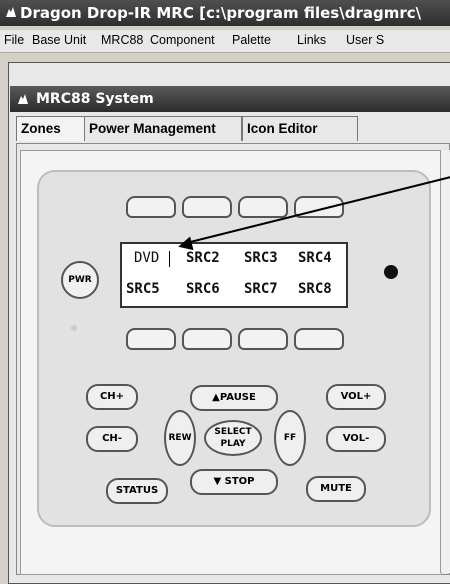 This screenshot has height=584, width=450. What do you see at coordinates (365, 40) in the screenshot?
I see `menu-user-settings: User S` at bounding box center [365, 40].